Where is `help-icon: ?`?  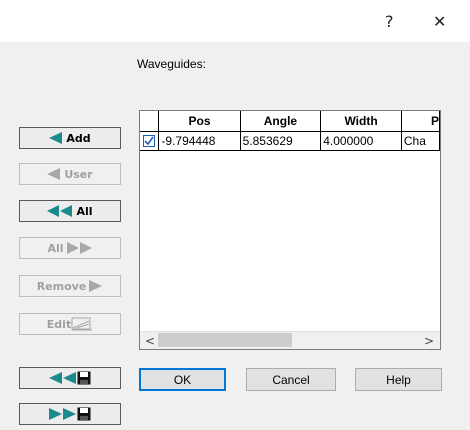 help-icon: ? is located at coordinates (389, 21).